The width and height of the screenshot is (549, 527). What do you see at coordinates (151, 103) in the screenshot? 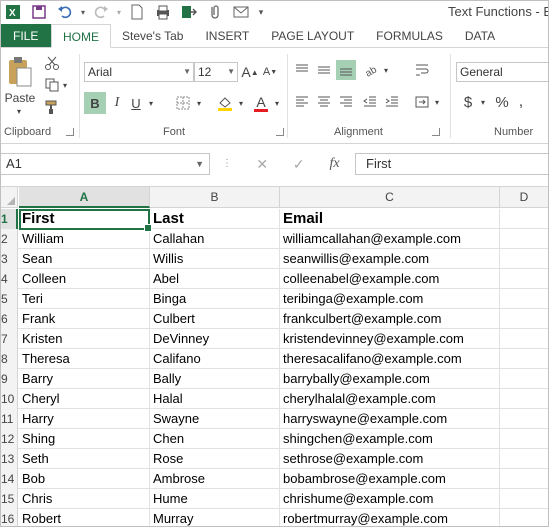
I see `underline-dropdown-icon: ▾` at bounding box center [151, 103].